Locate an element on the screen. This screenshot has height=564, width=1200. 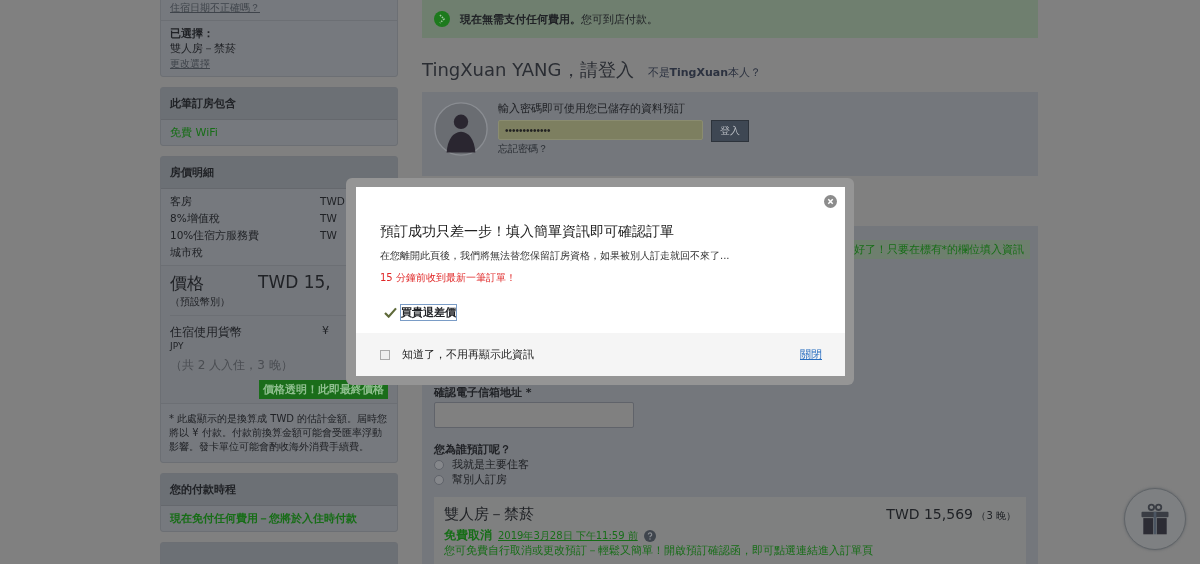
checkbox is located at coordinates (385, 354).